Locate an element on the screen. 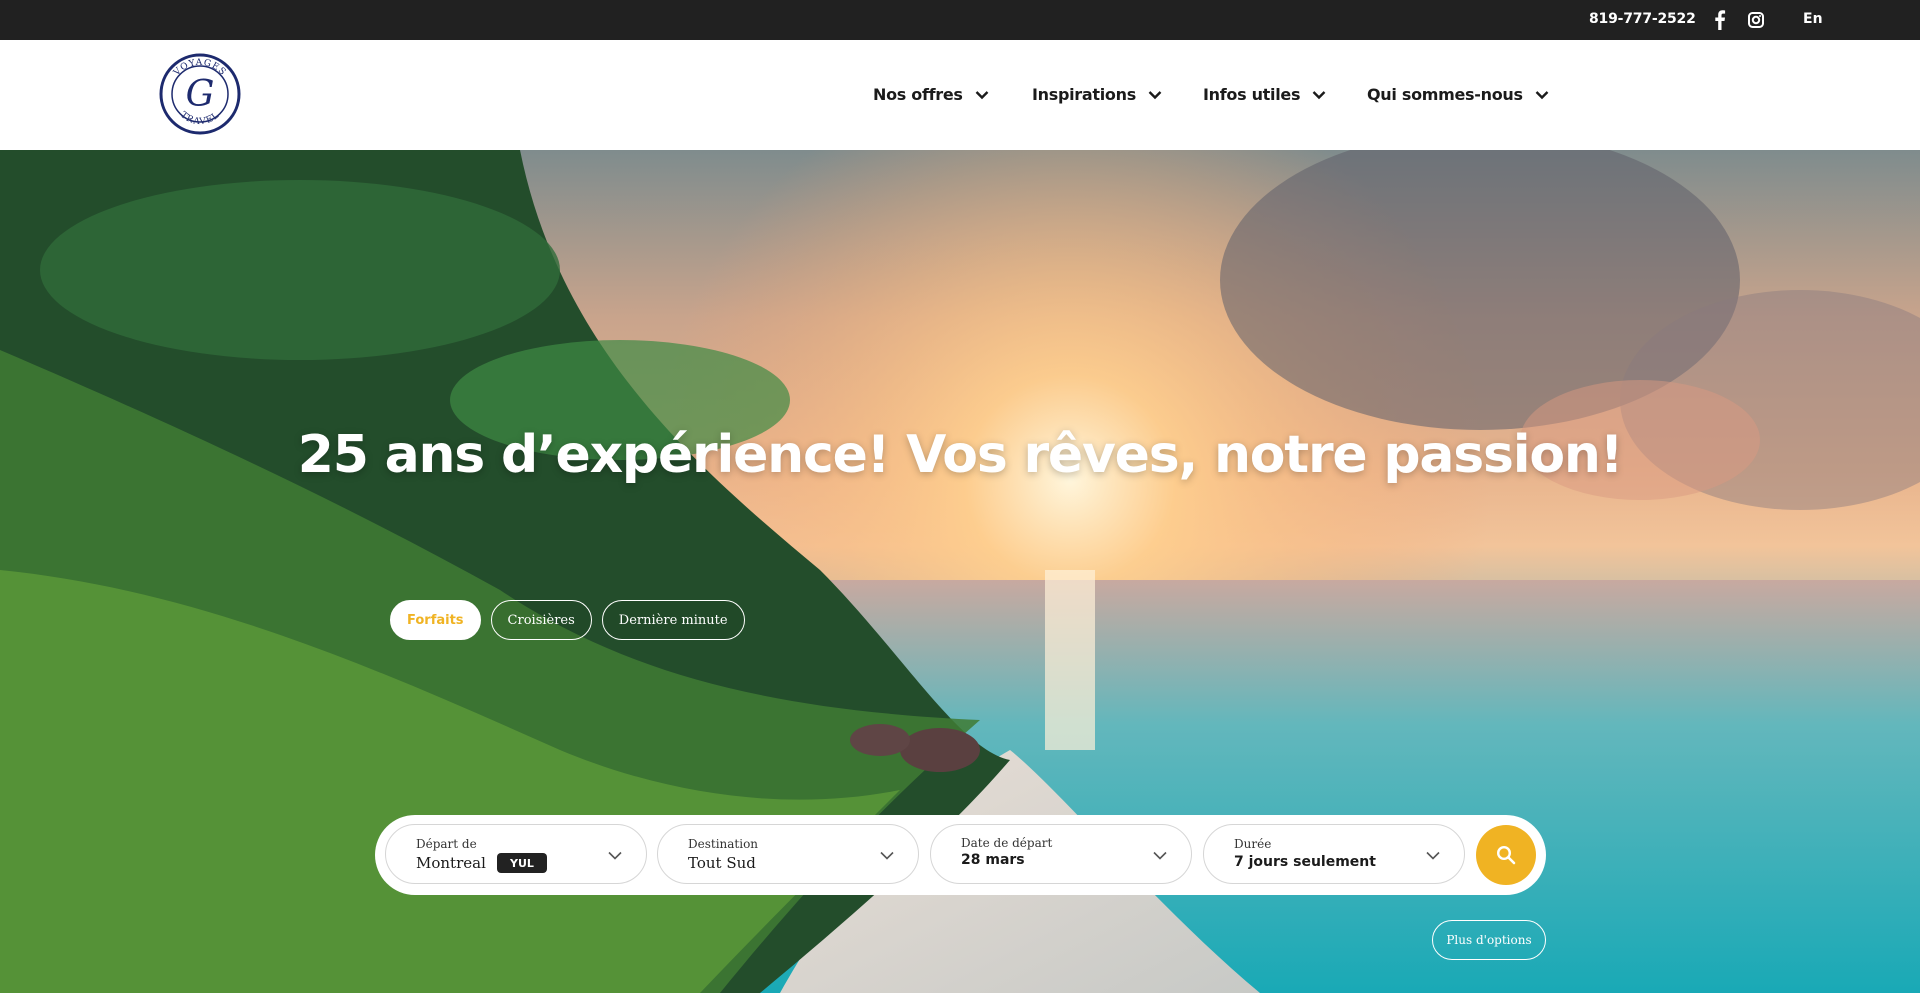 The width and height of the screenshot is (1920, 993). facebook-icon is located at coordinates (1720, 20).